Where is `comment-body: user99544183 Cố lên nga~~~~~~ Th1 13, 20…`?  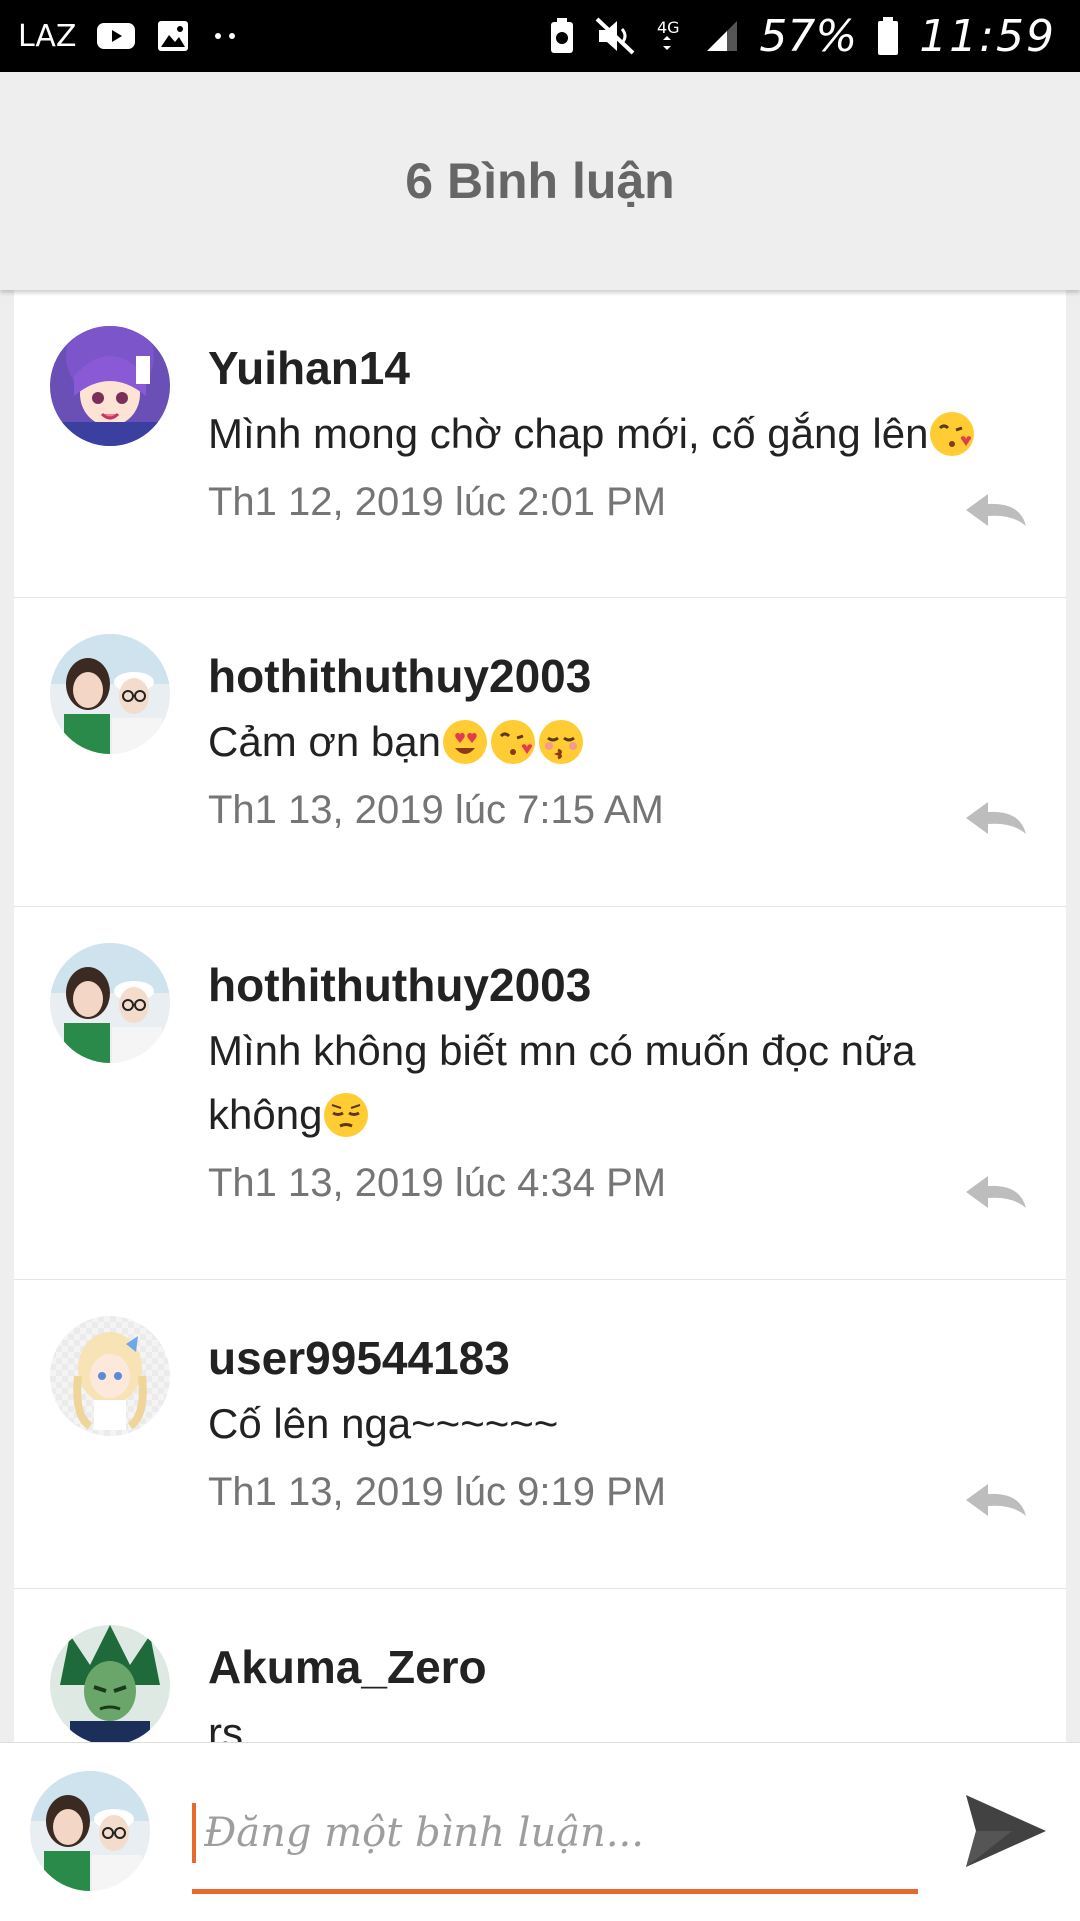
comment-body: user99544183 Cố lên nga~~~~~~ Th1 13, 20… is located at coordinates (617, 1425).